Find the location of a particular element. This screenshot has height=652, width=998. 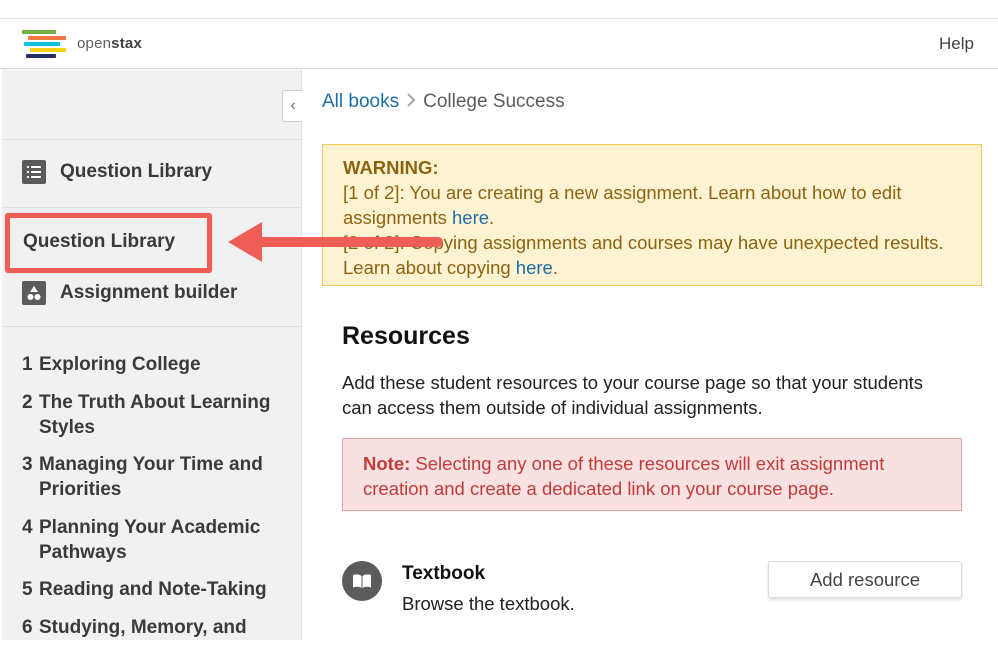

breadcrumb: All books College Success is located at coordinates (443, 102).